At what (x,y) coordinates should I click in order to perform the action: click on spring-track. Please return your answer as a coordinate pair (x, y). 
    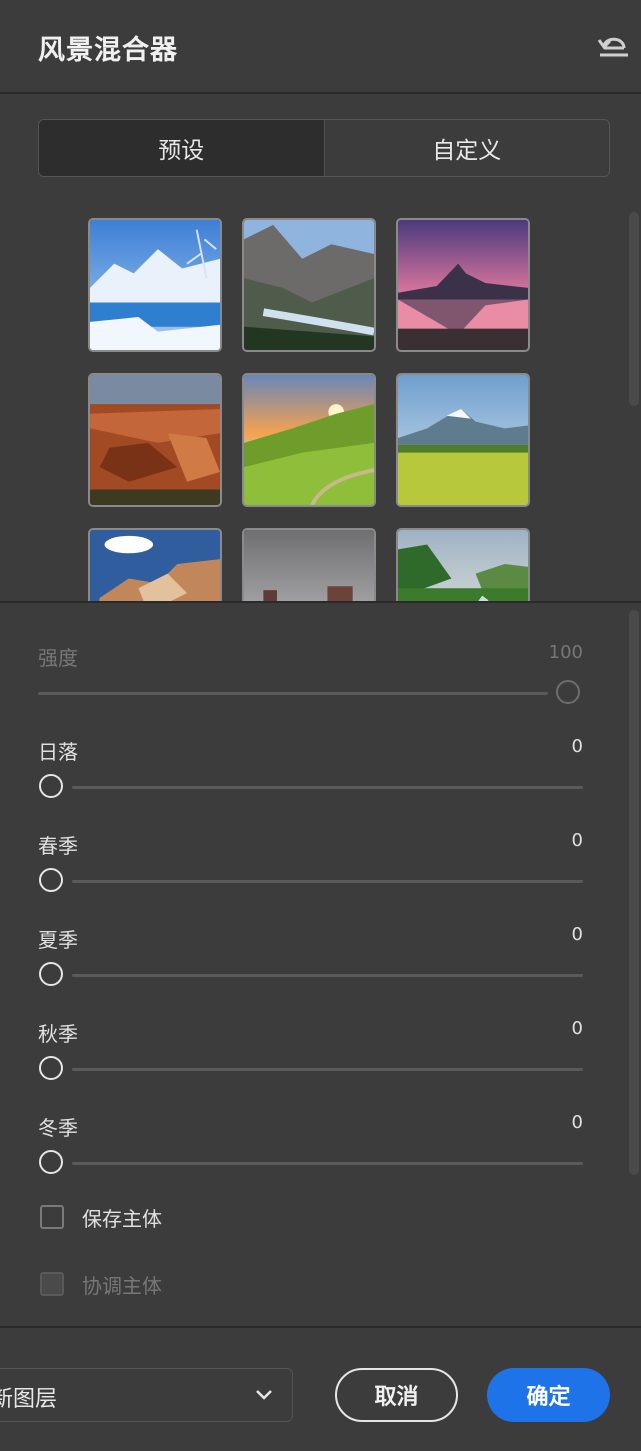
    Looking at the image, I should click on (327, 881).